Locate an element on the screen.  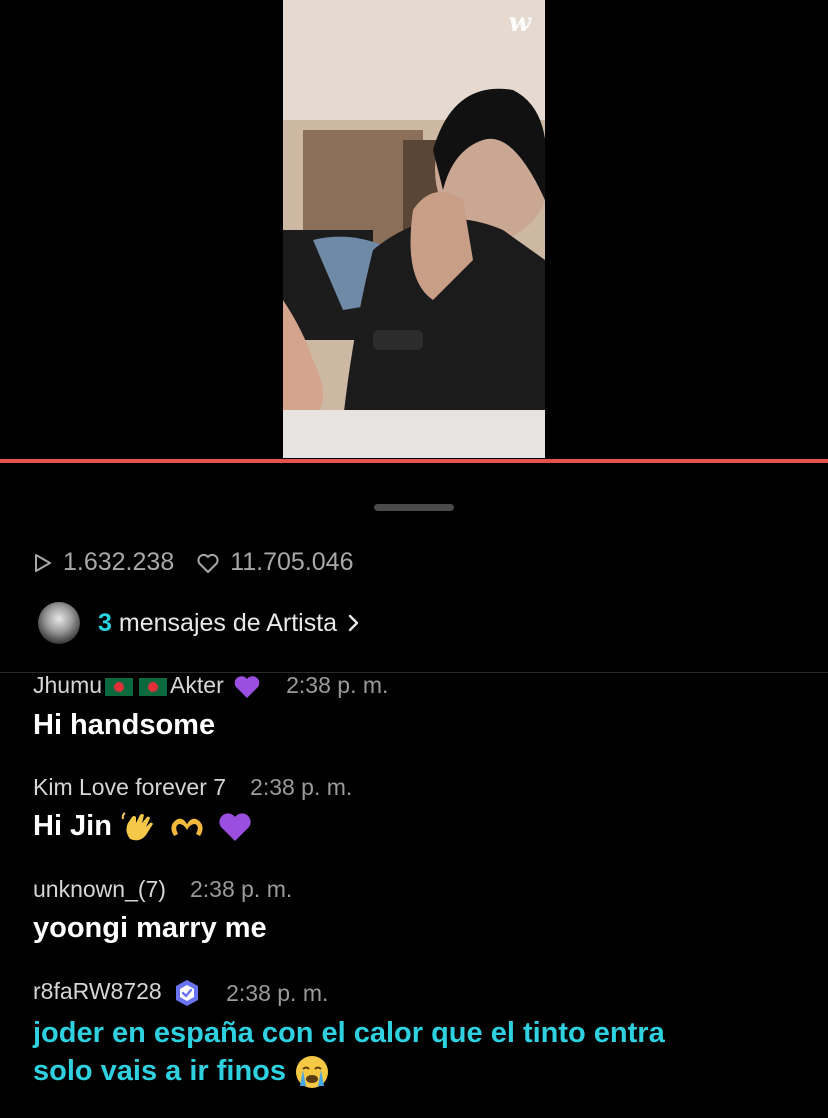
waving-hand-icon is located at coordinates (137, 826).